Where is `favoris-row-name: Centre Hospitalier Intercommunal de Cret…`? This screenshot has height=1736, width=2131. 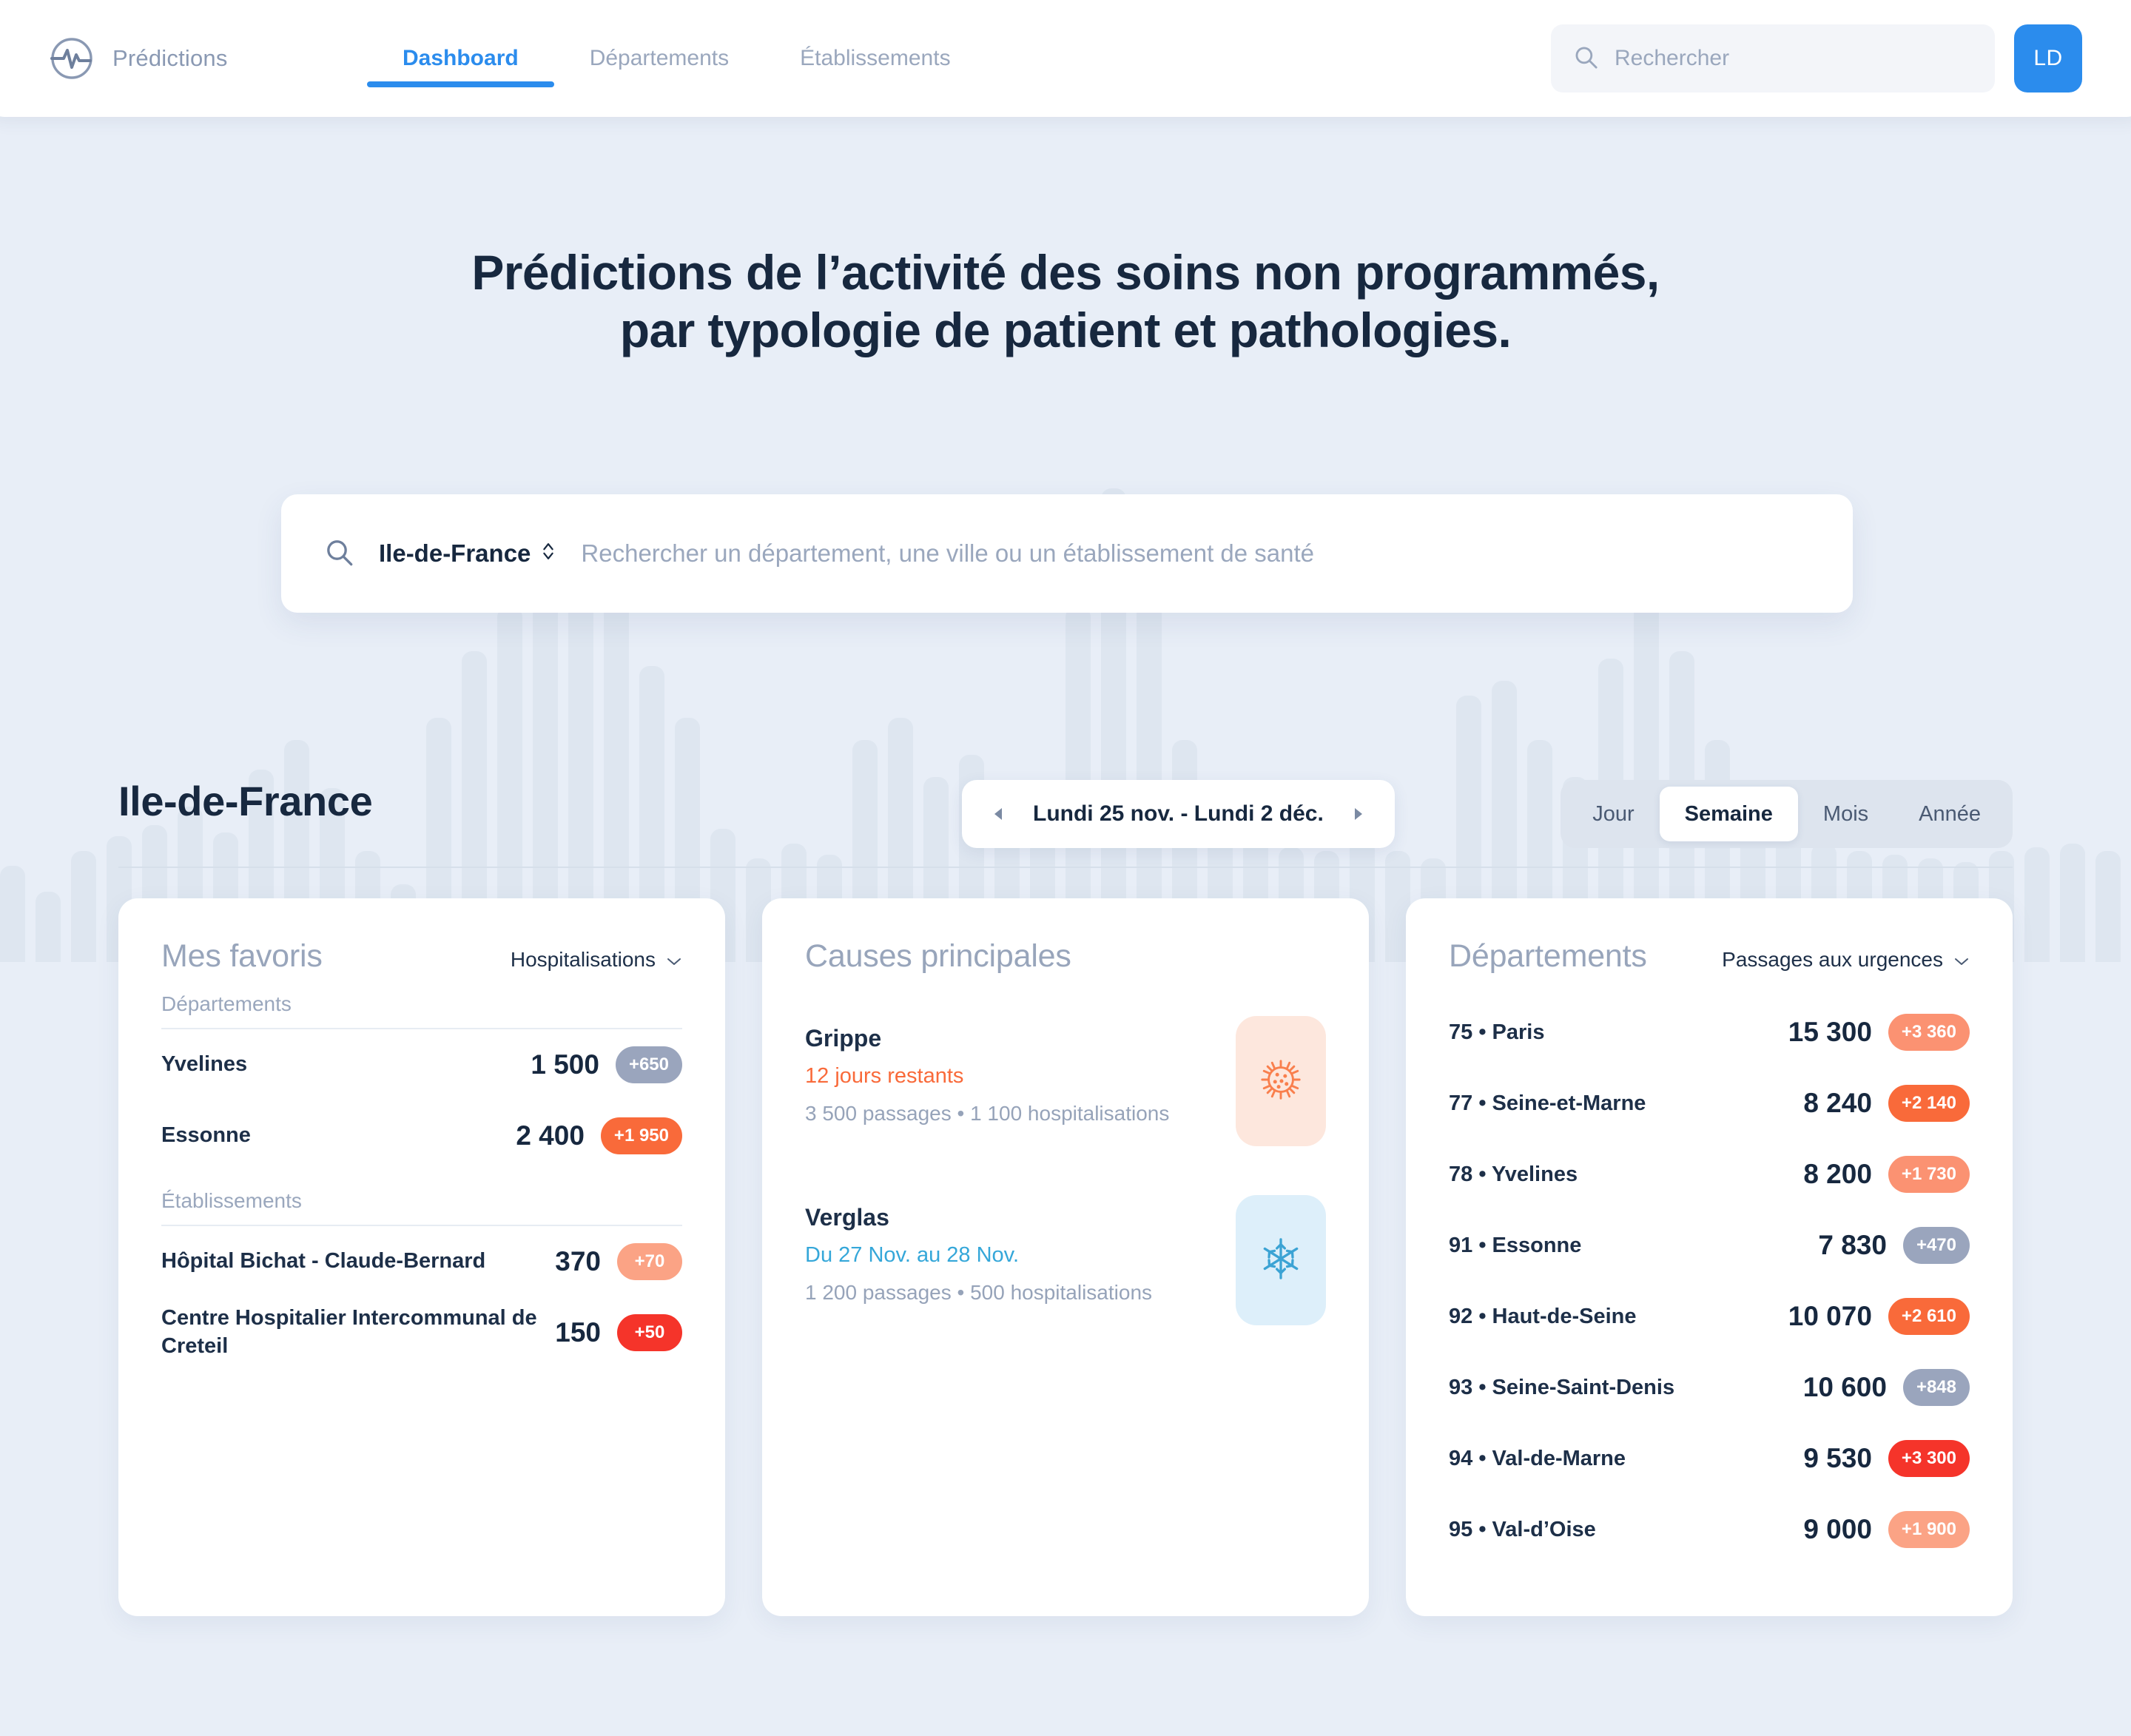 favoris-row-name: Centre Hospitalier Intercommunal de Cret… is located at coordinates (349, 1332).